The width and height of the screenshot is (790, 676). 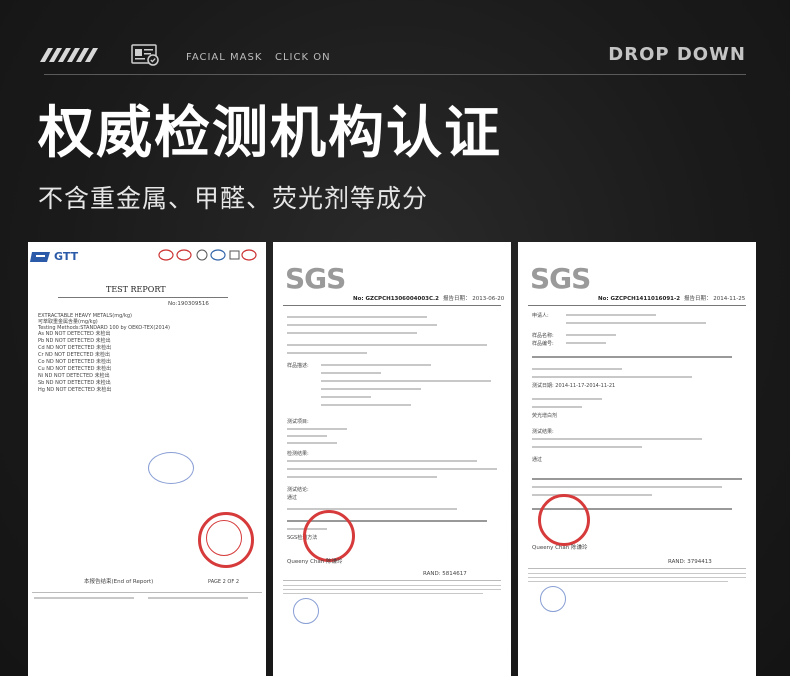 What do you see at coordinates (224, 57) in the screenshot?
I see `nav-facial-mask: FACIAL MASK` at bounding box center [224, 57].